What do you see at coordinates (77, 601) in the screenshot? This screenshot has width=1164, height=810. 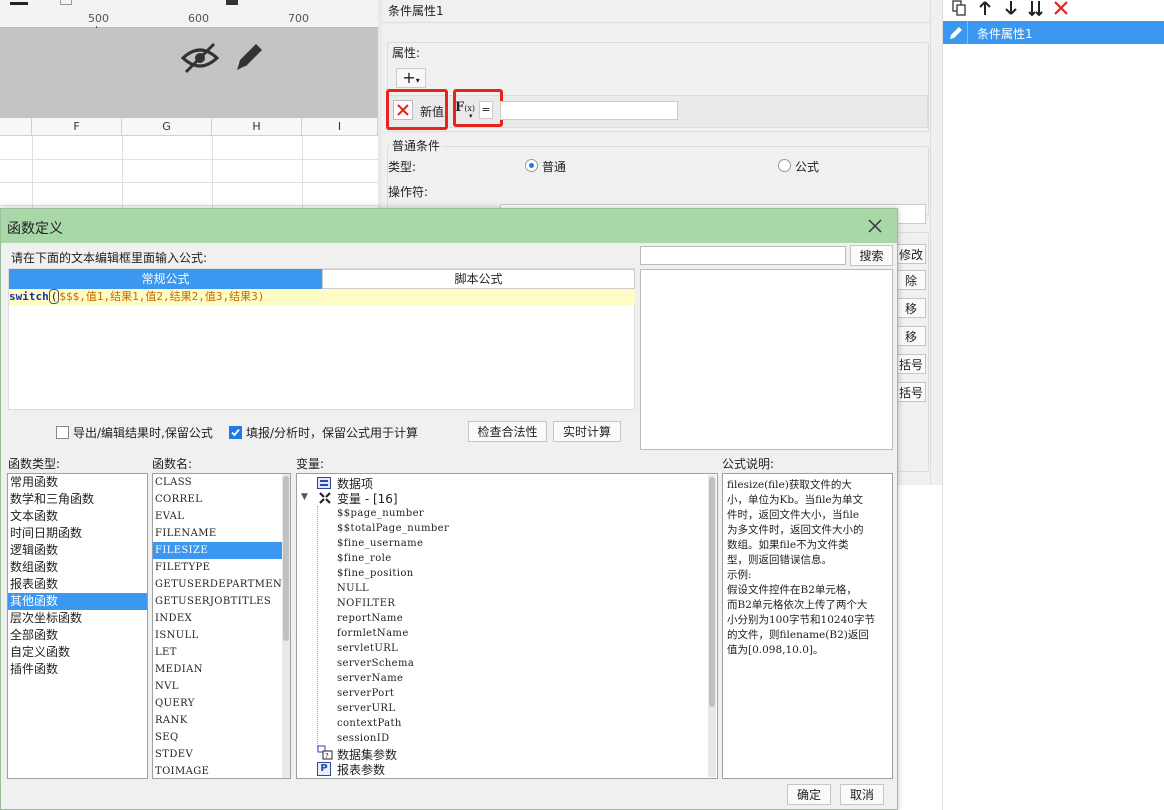 I see `function-type-item: 其他函数` at bounding box center [77, 601].